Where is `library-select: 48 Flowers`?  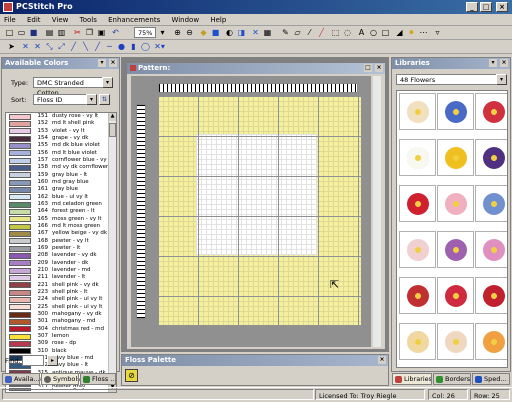
library-select: 48 Flowers is located at coordinates (446, 79).